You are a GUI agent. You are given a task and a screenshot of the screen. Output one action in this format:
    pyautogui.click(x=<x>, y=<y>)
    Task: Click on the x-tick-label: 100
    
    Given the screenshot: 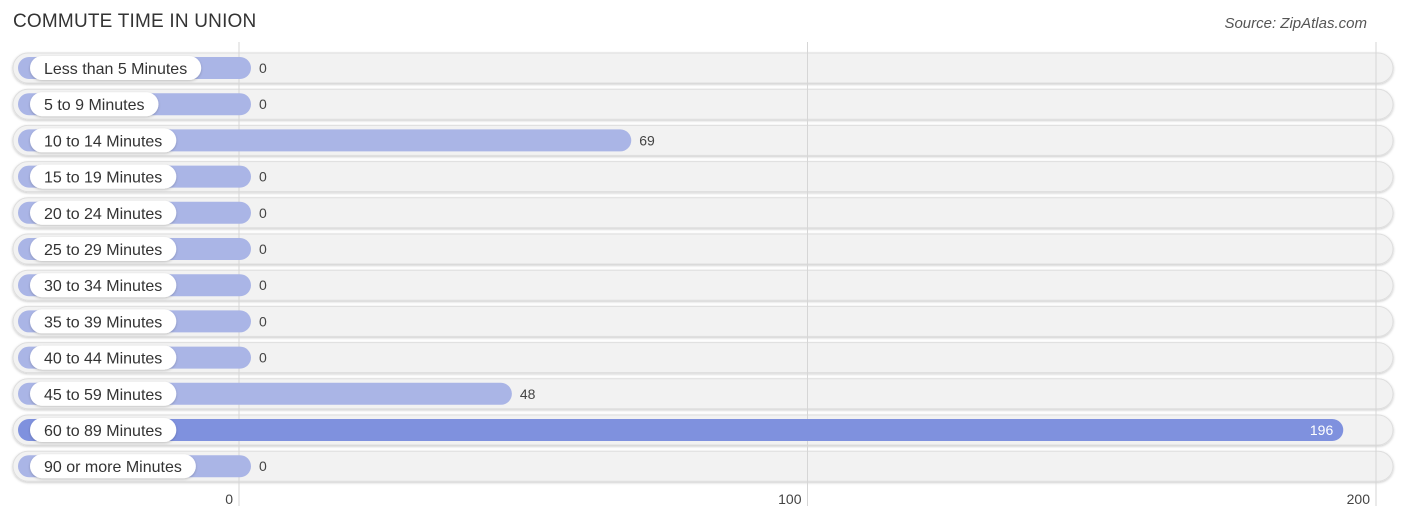 What is the action you would take?
    pyautogui.click(x=790, y=499)
    